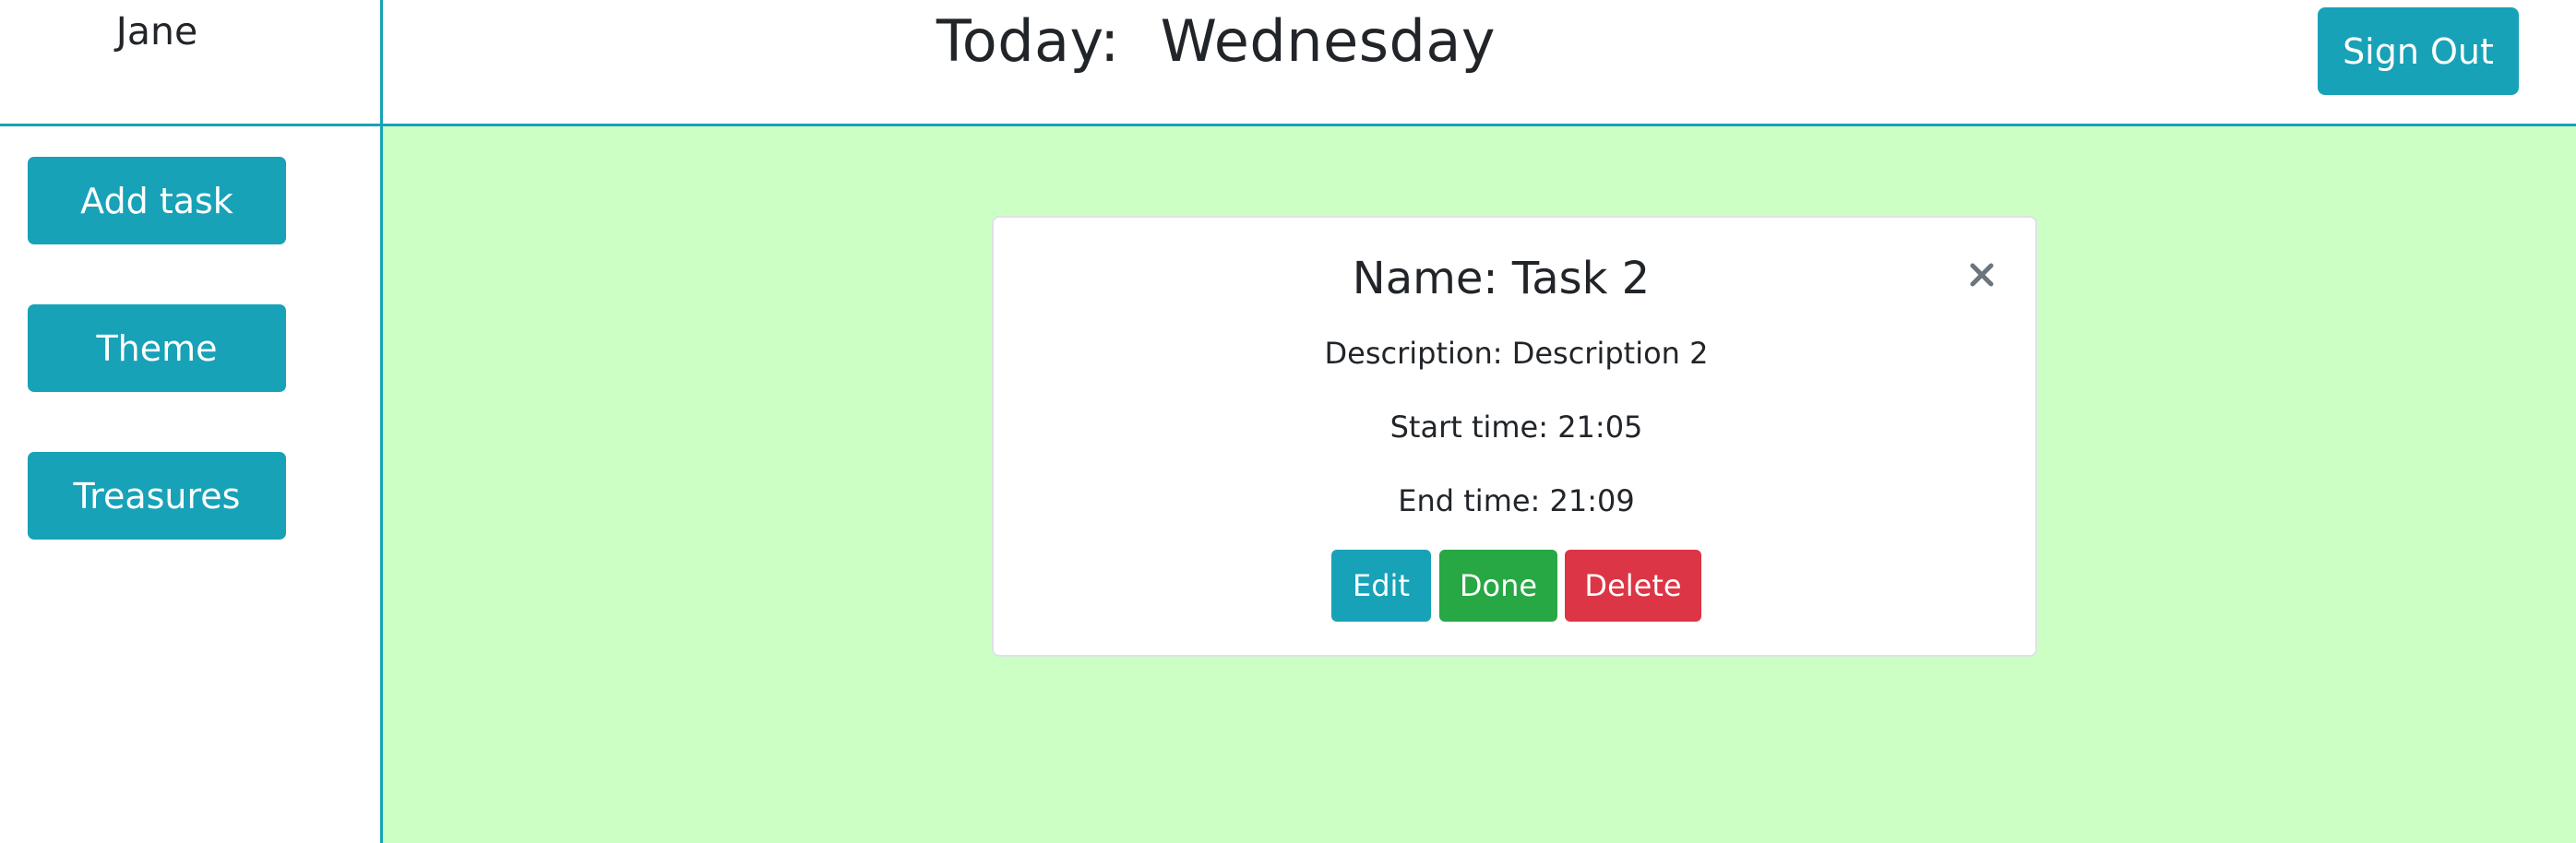  Describe the element at coordinates (157, 496) in the screenshot. I see `treasures-button: Treasures` at that location.